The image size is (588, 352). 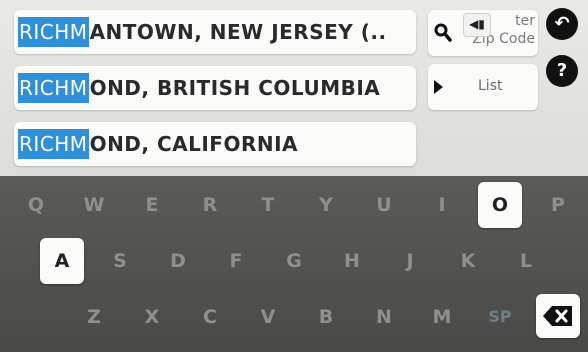 What do you see at coordinates (326, 205) in the screenshot?
I see `key-y: Y` at bounding box center [326, 205].